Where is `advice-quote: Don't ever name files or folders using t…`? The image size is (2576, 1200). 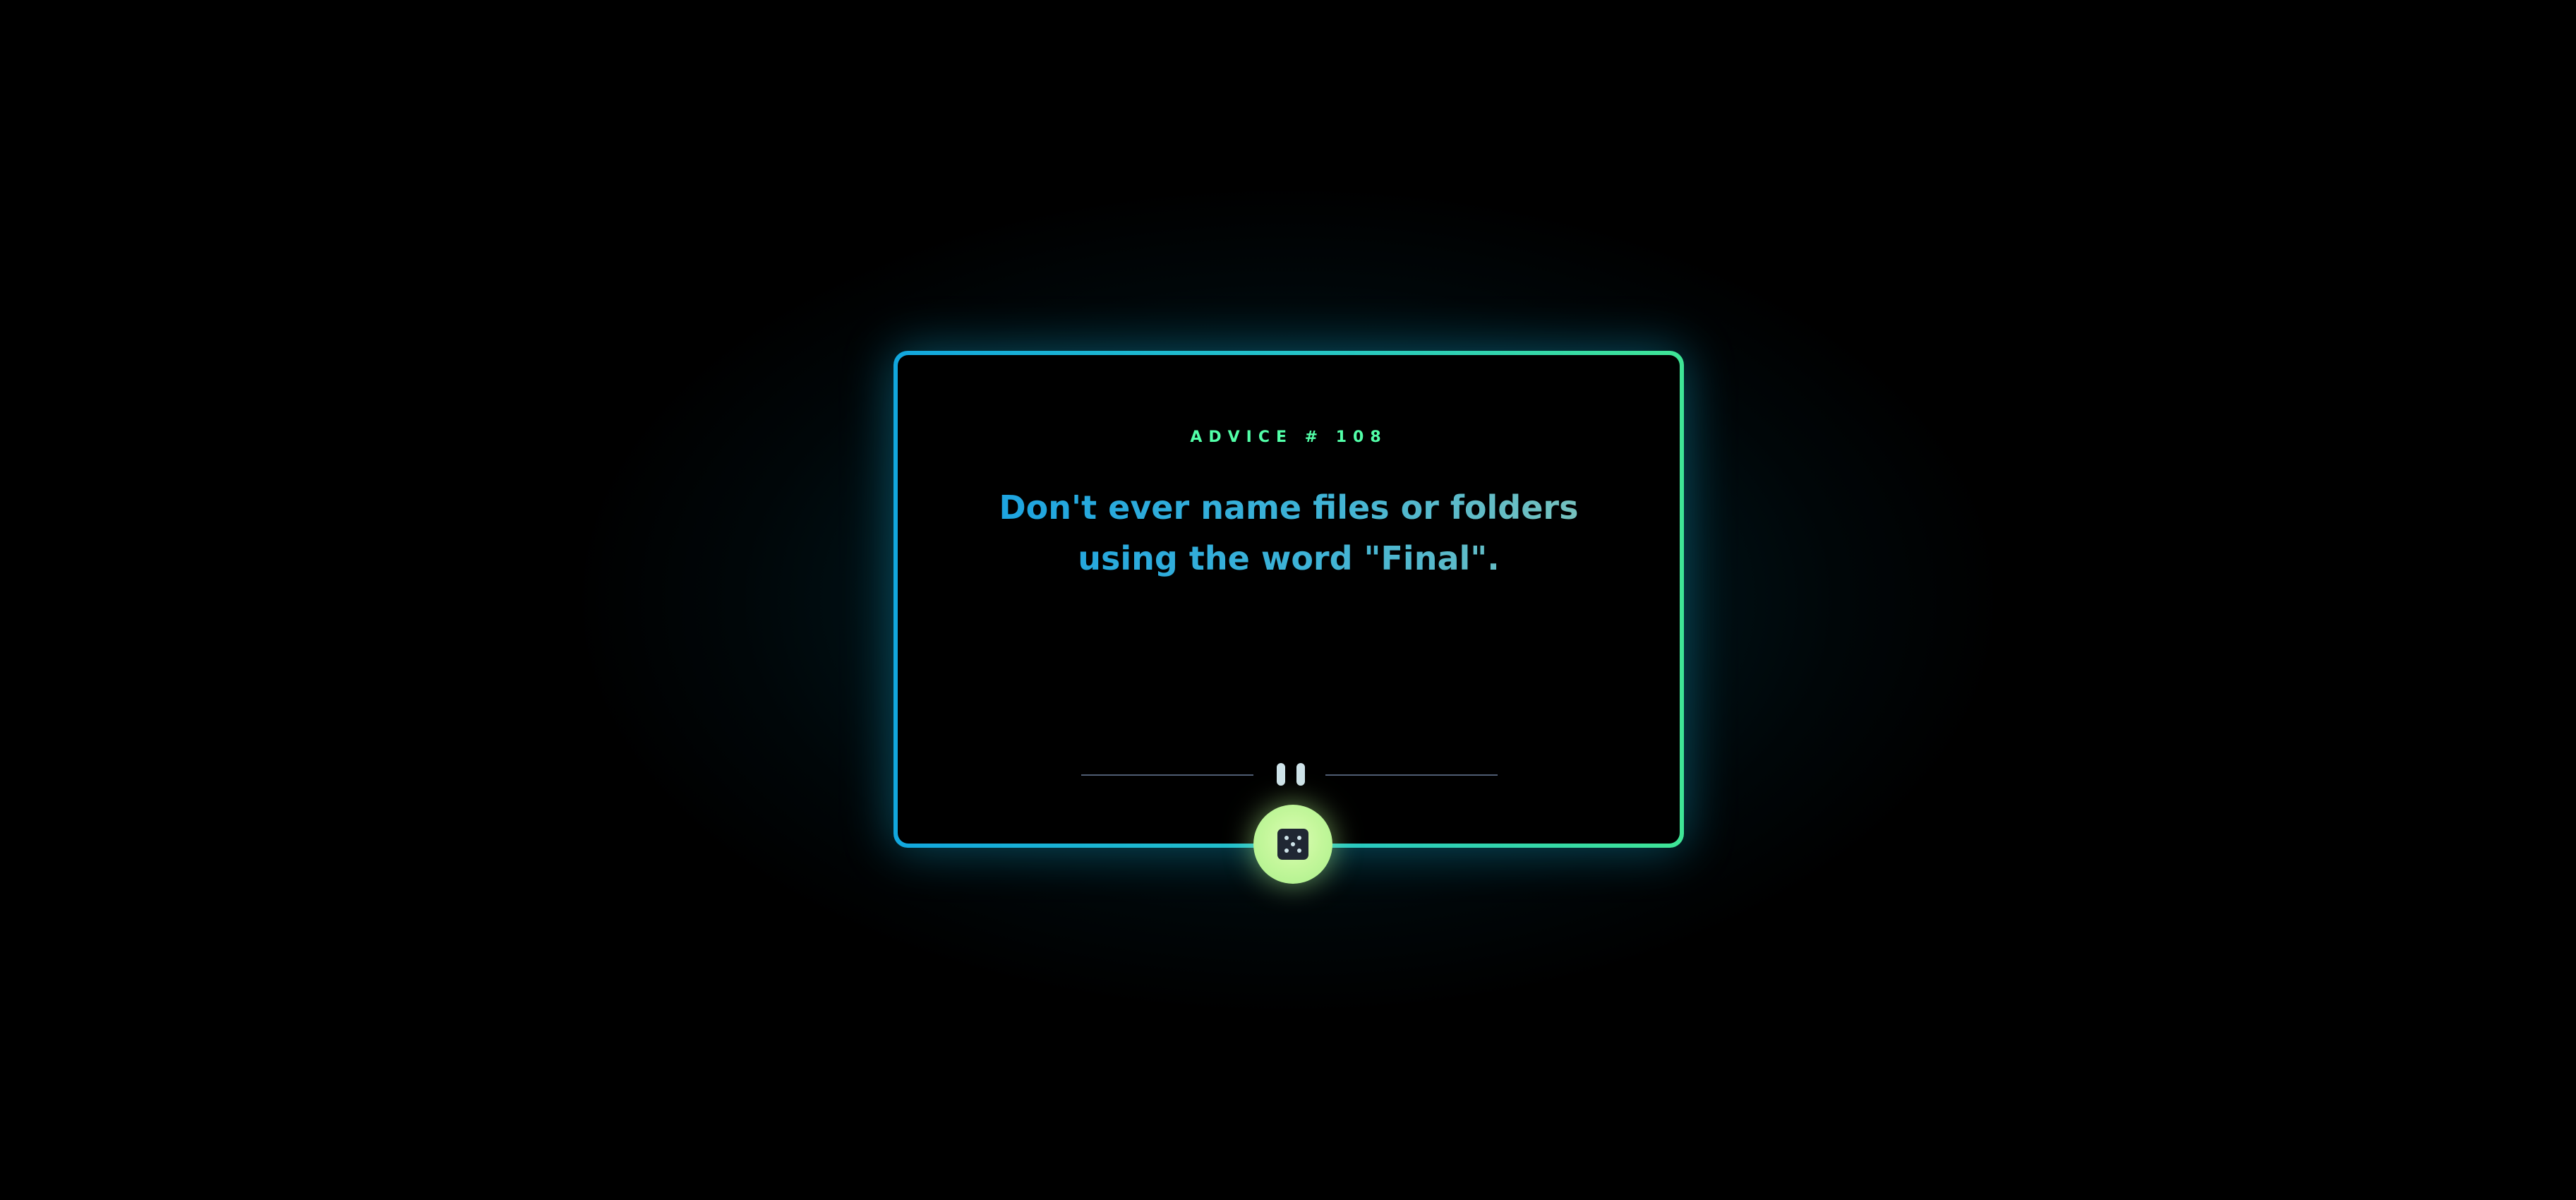
advice-quote: Don't ever name files or folders using t… is located at coordinates (1288, 533).